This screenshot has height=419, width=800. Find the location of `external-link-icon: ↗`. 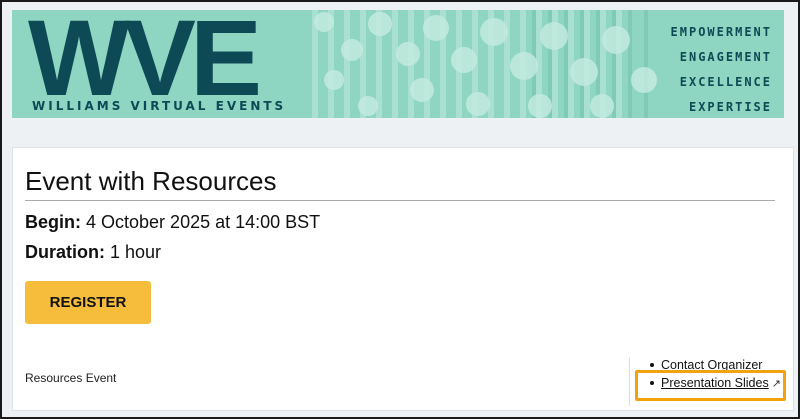

external-link-icon: ↗ is located at coordinates (776, 384).